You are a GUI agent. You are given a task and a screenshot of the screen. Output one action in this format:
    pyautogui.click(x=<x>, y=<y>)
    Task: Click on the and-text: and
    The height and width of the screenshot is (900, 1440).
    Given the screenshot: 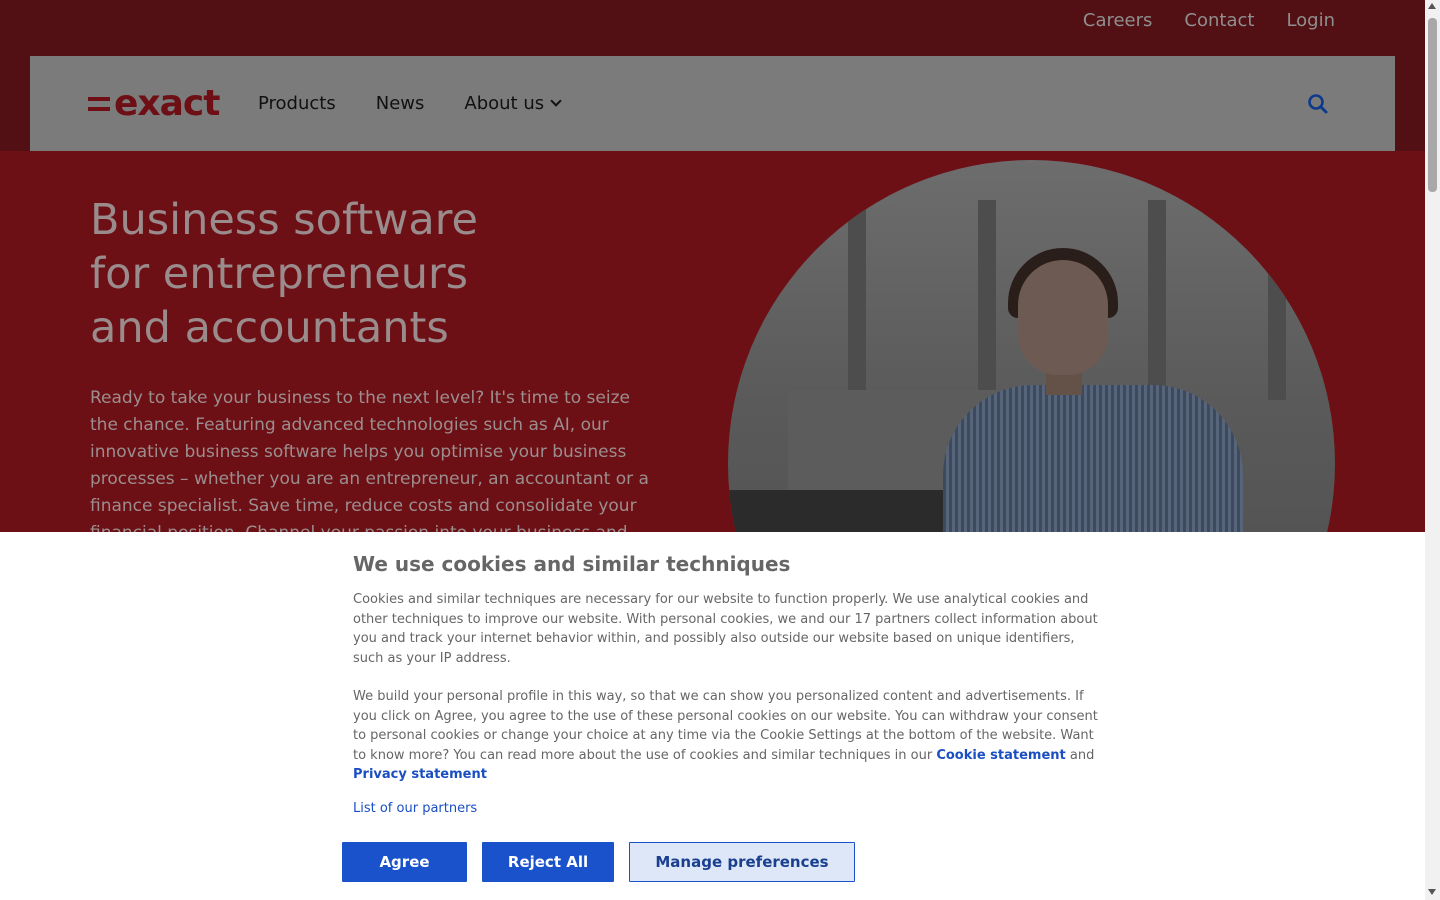 What is the action you would take?
    pyautogui.click(x=1080, y=755)
    